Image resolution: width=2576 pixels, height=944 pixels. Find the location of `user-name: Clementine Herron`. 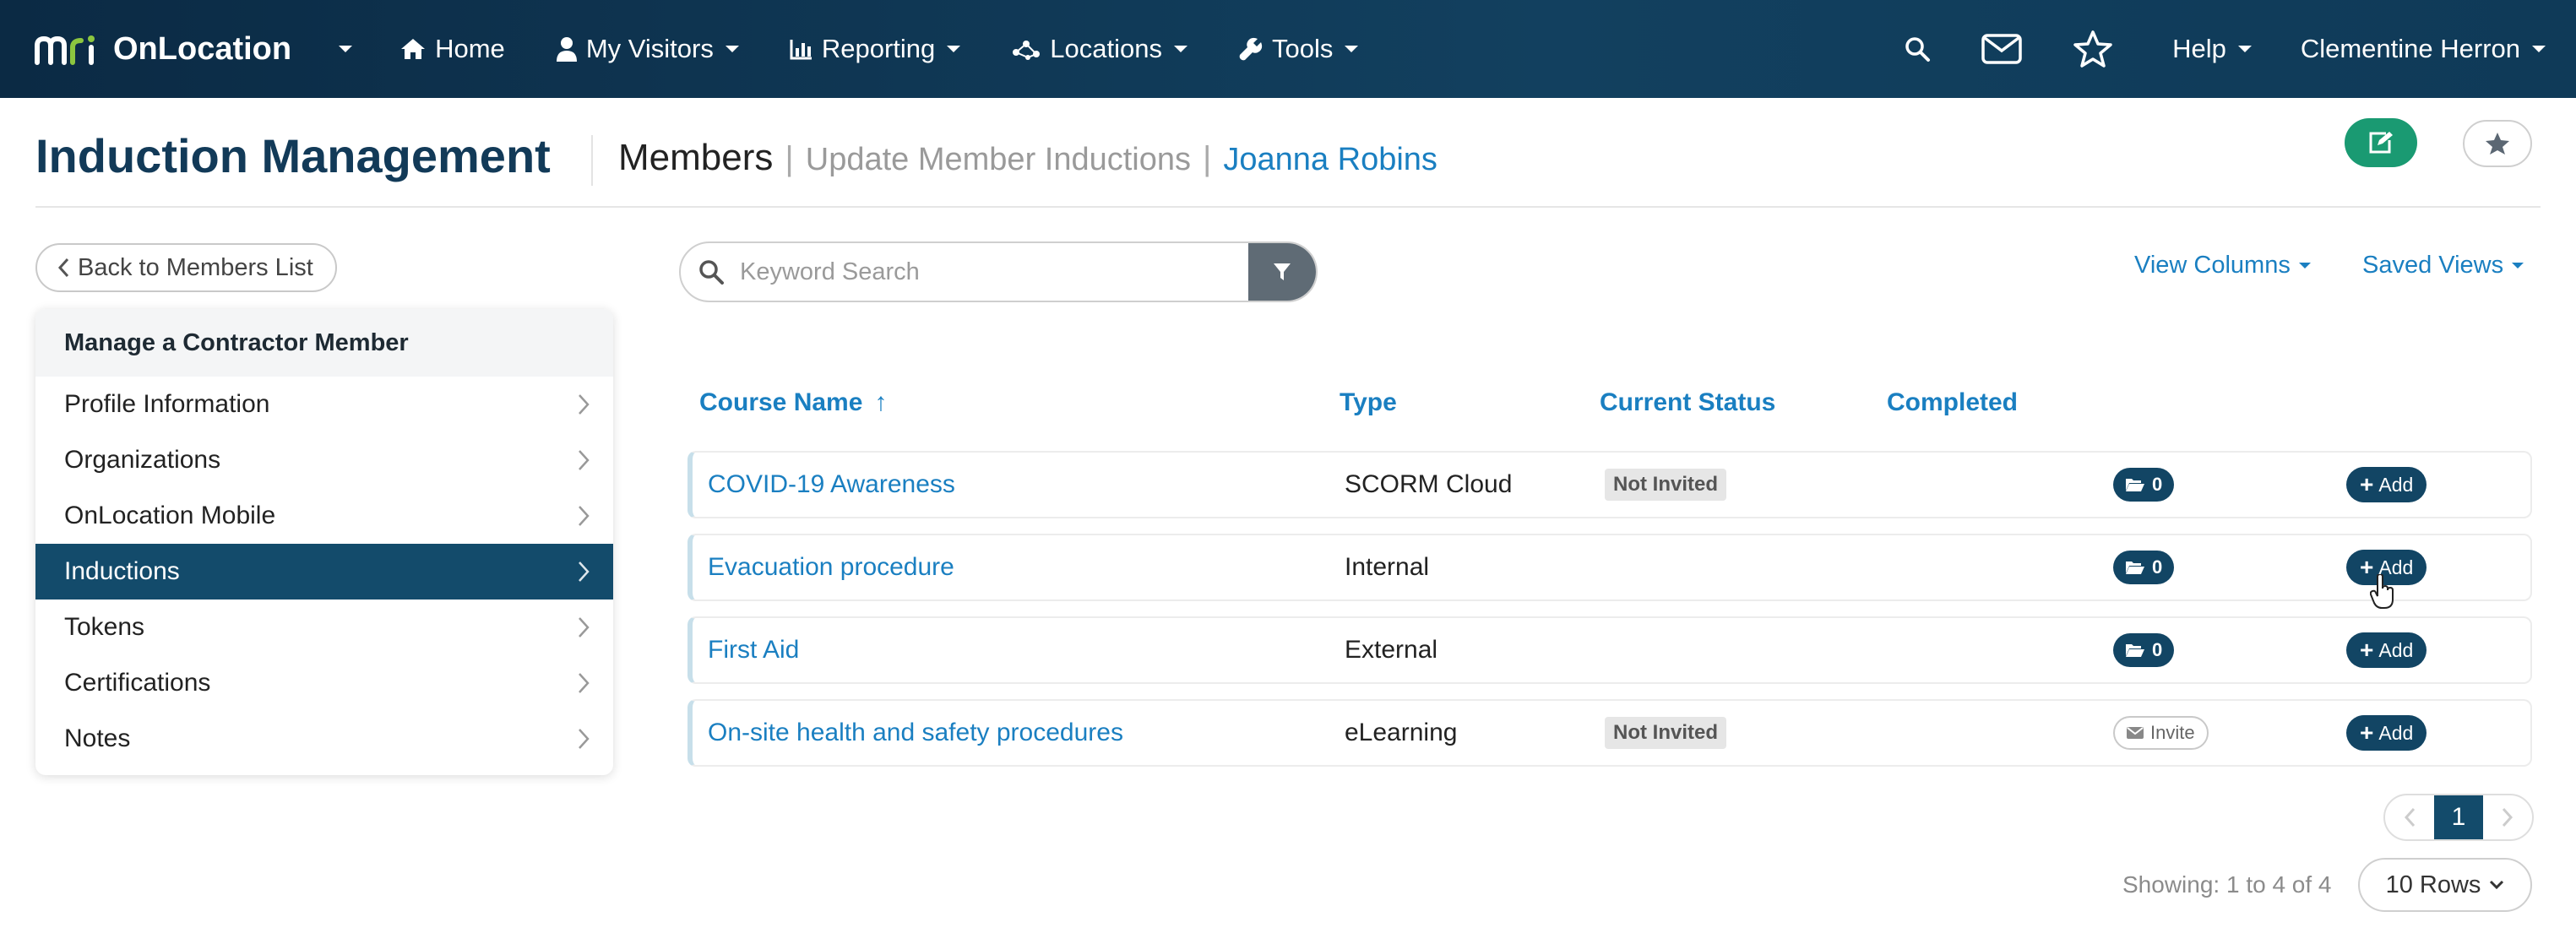

user-name: Clementine Herron is located at coordinates (2410, 48).